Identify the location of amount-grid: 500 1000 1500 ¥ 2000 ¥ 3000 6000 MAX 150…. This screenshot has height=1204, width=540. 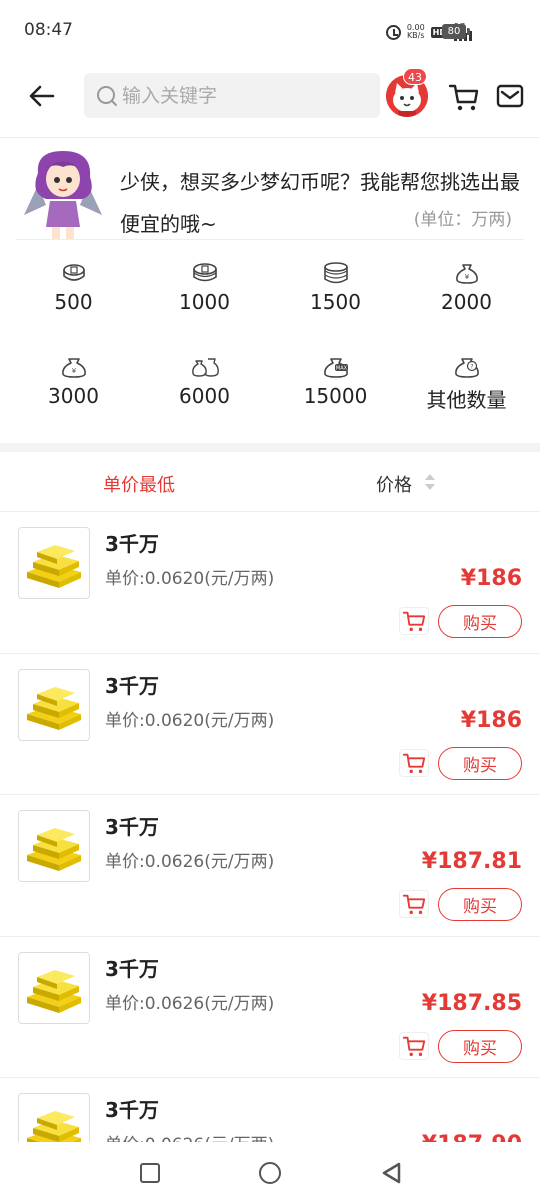
(270, 343).